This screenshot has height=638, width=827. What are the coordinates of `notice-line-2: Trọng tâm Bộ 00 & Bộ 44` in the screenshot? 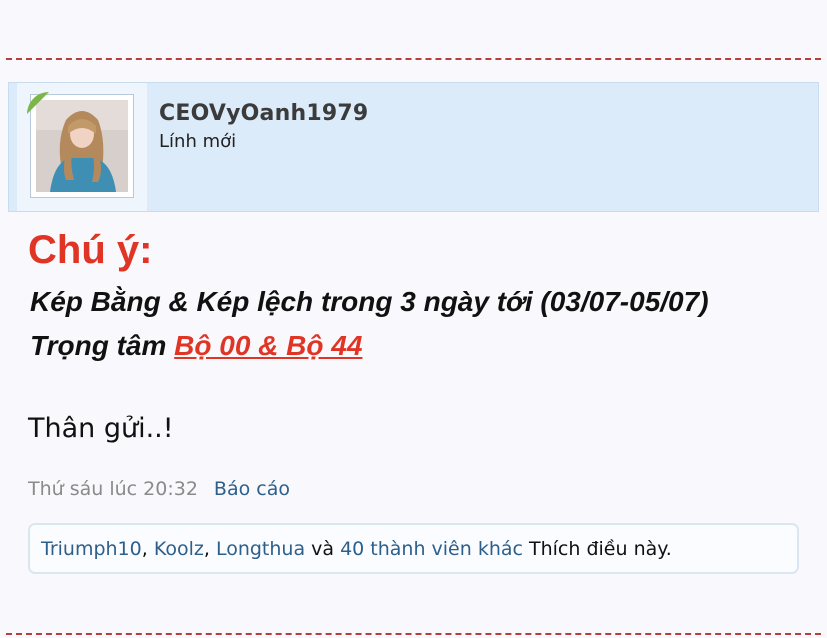 It's located at (196, 346).